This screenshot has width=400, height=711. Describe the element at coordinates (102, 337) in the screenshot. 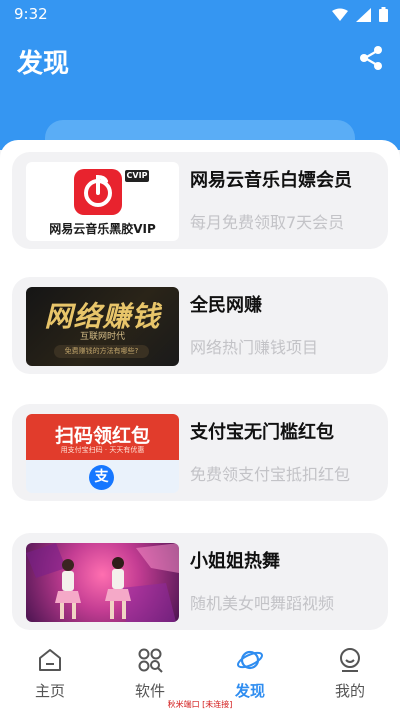

I see `thumb-subheadline: 互联网时代` at that location.